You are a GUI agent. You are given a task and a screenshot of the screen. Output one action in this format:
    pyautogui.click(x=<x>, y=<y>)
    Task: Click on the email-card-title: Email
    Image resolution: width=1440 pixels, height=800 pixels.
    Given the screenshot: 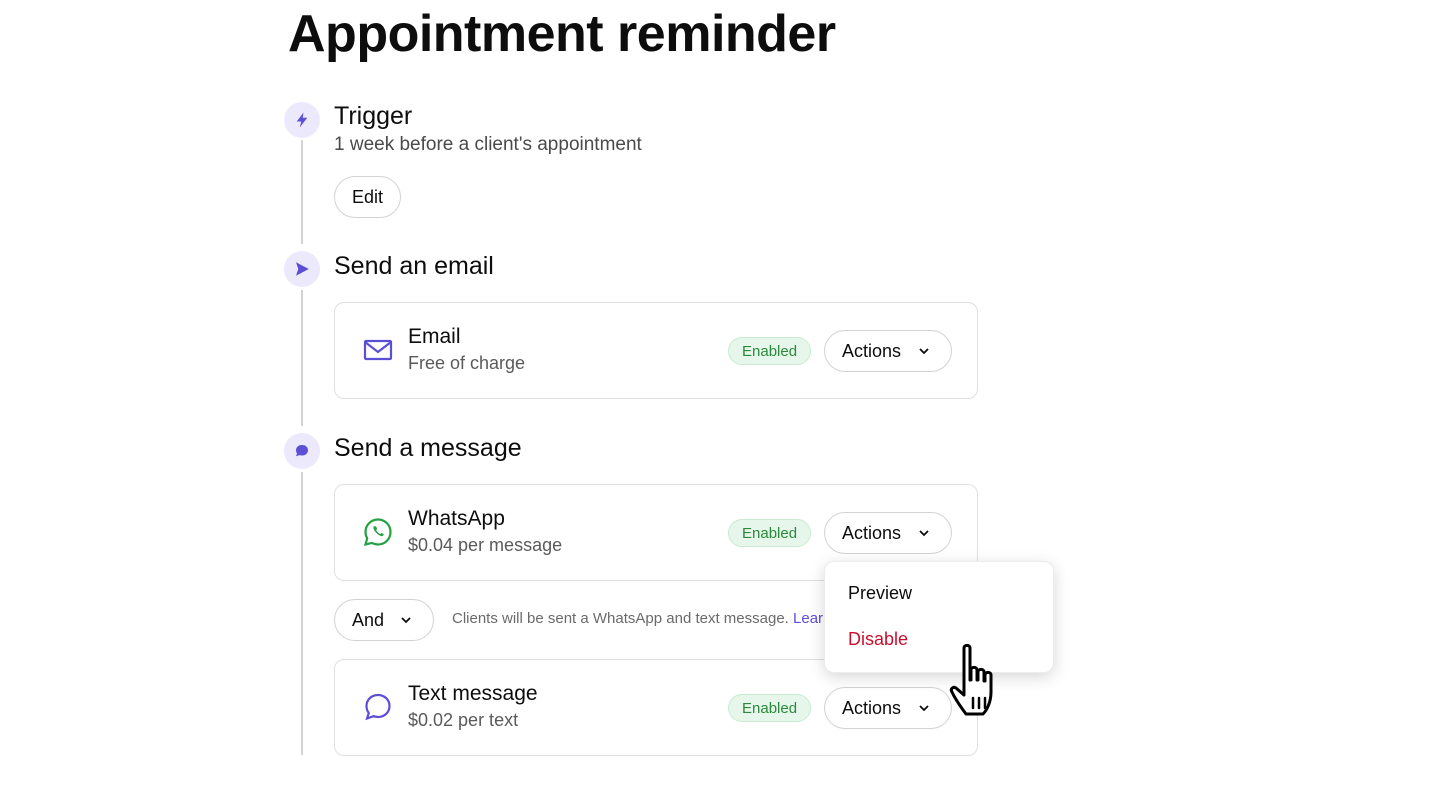 What is the action you would take?
    pyautogui.click(x=434, y=336)
    